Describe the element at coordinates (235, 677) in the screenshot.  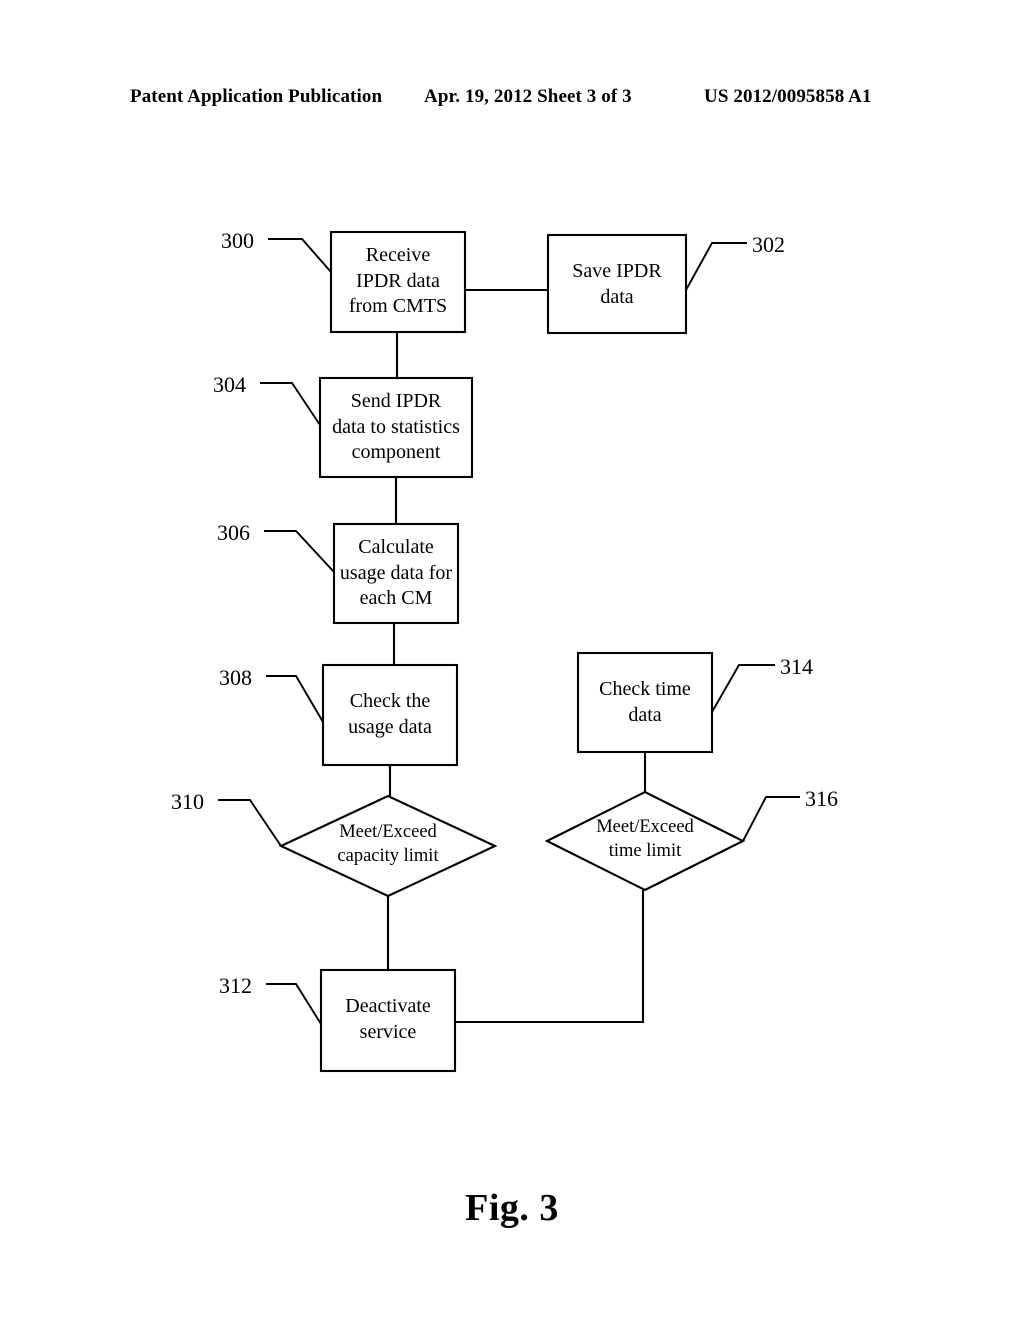
I see `reference-numeral-308: 308` at that location.